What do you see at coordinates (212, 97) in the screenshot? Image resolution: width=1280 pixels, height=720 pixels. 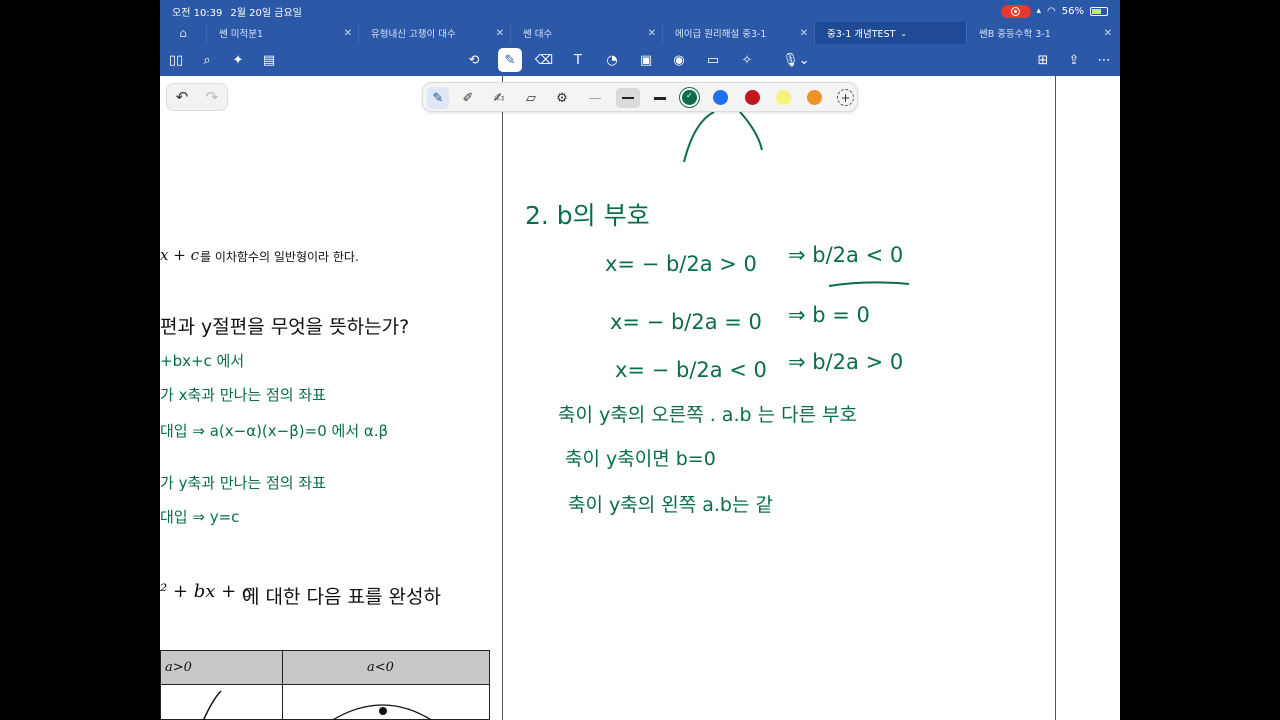 I see `redo-icon: ↷` at bounding box center [212, 97].